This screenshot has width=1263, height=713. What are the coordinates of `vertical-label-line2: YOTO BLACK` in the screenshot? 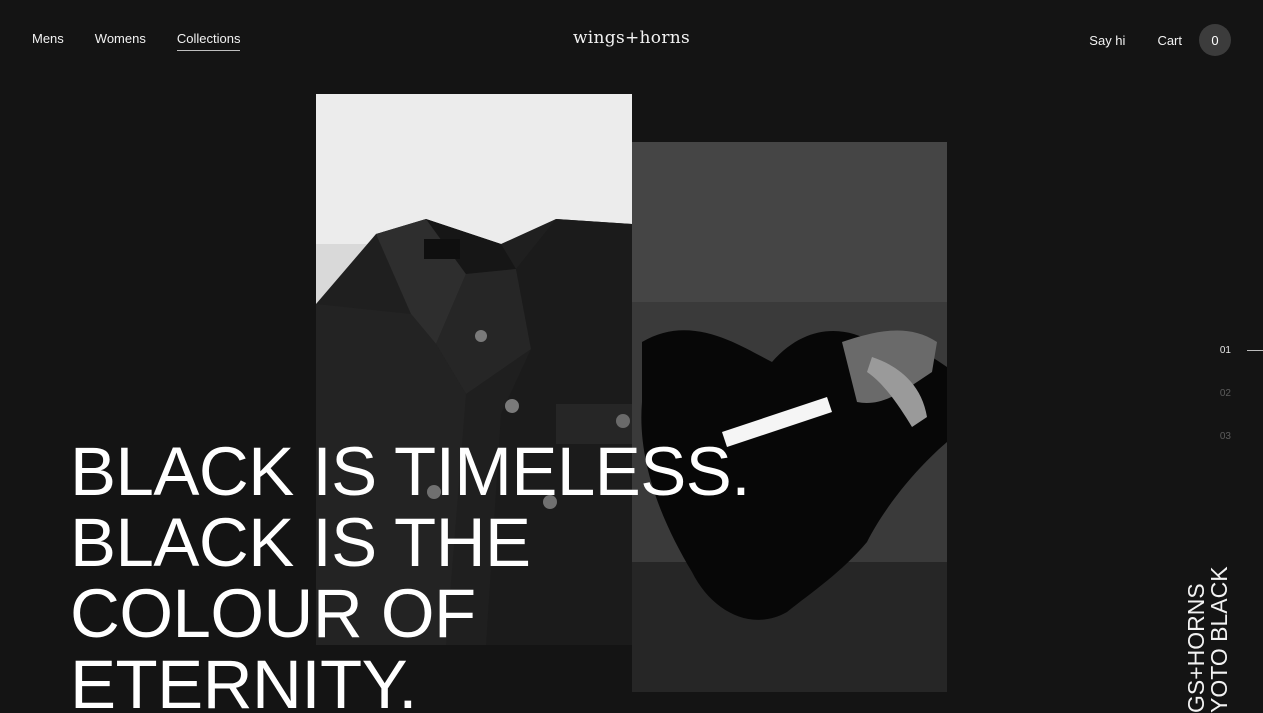 It's located at (1219, 639).